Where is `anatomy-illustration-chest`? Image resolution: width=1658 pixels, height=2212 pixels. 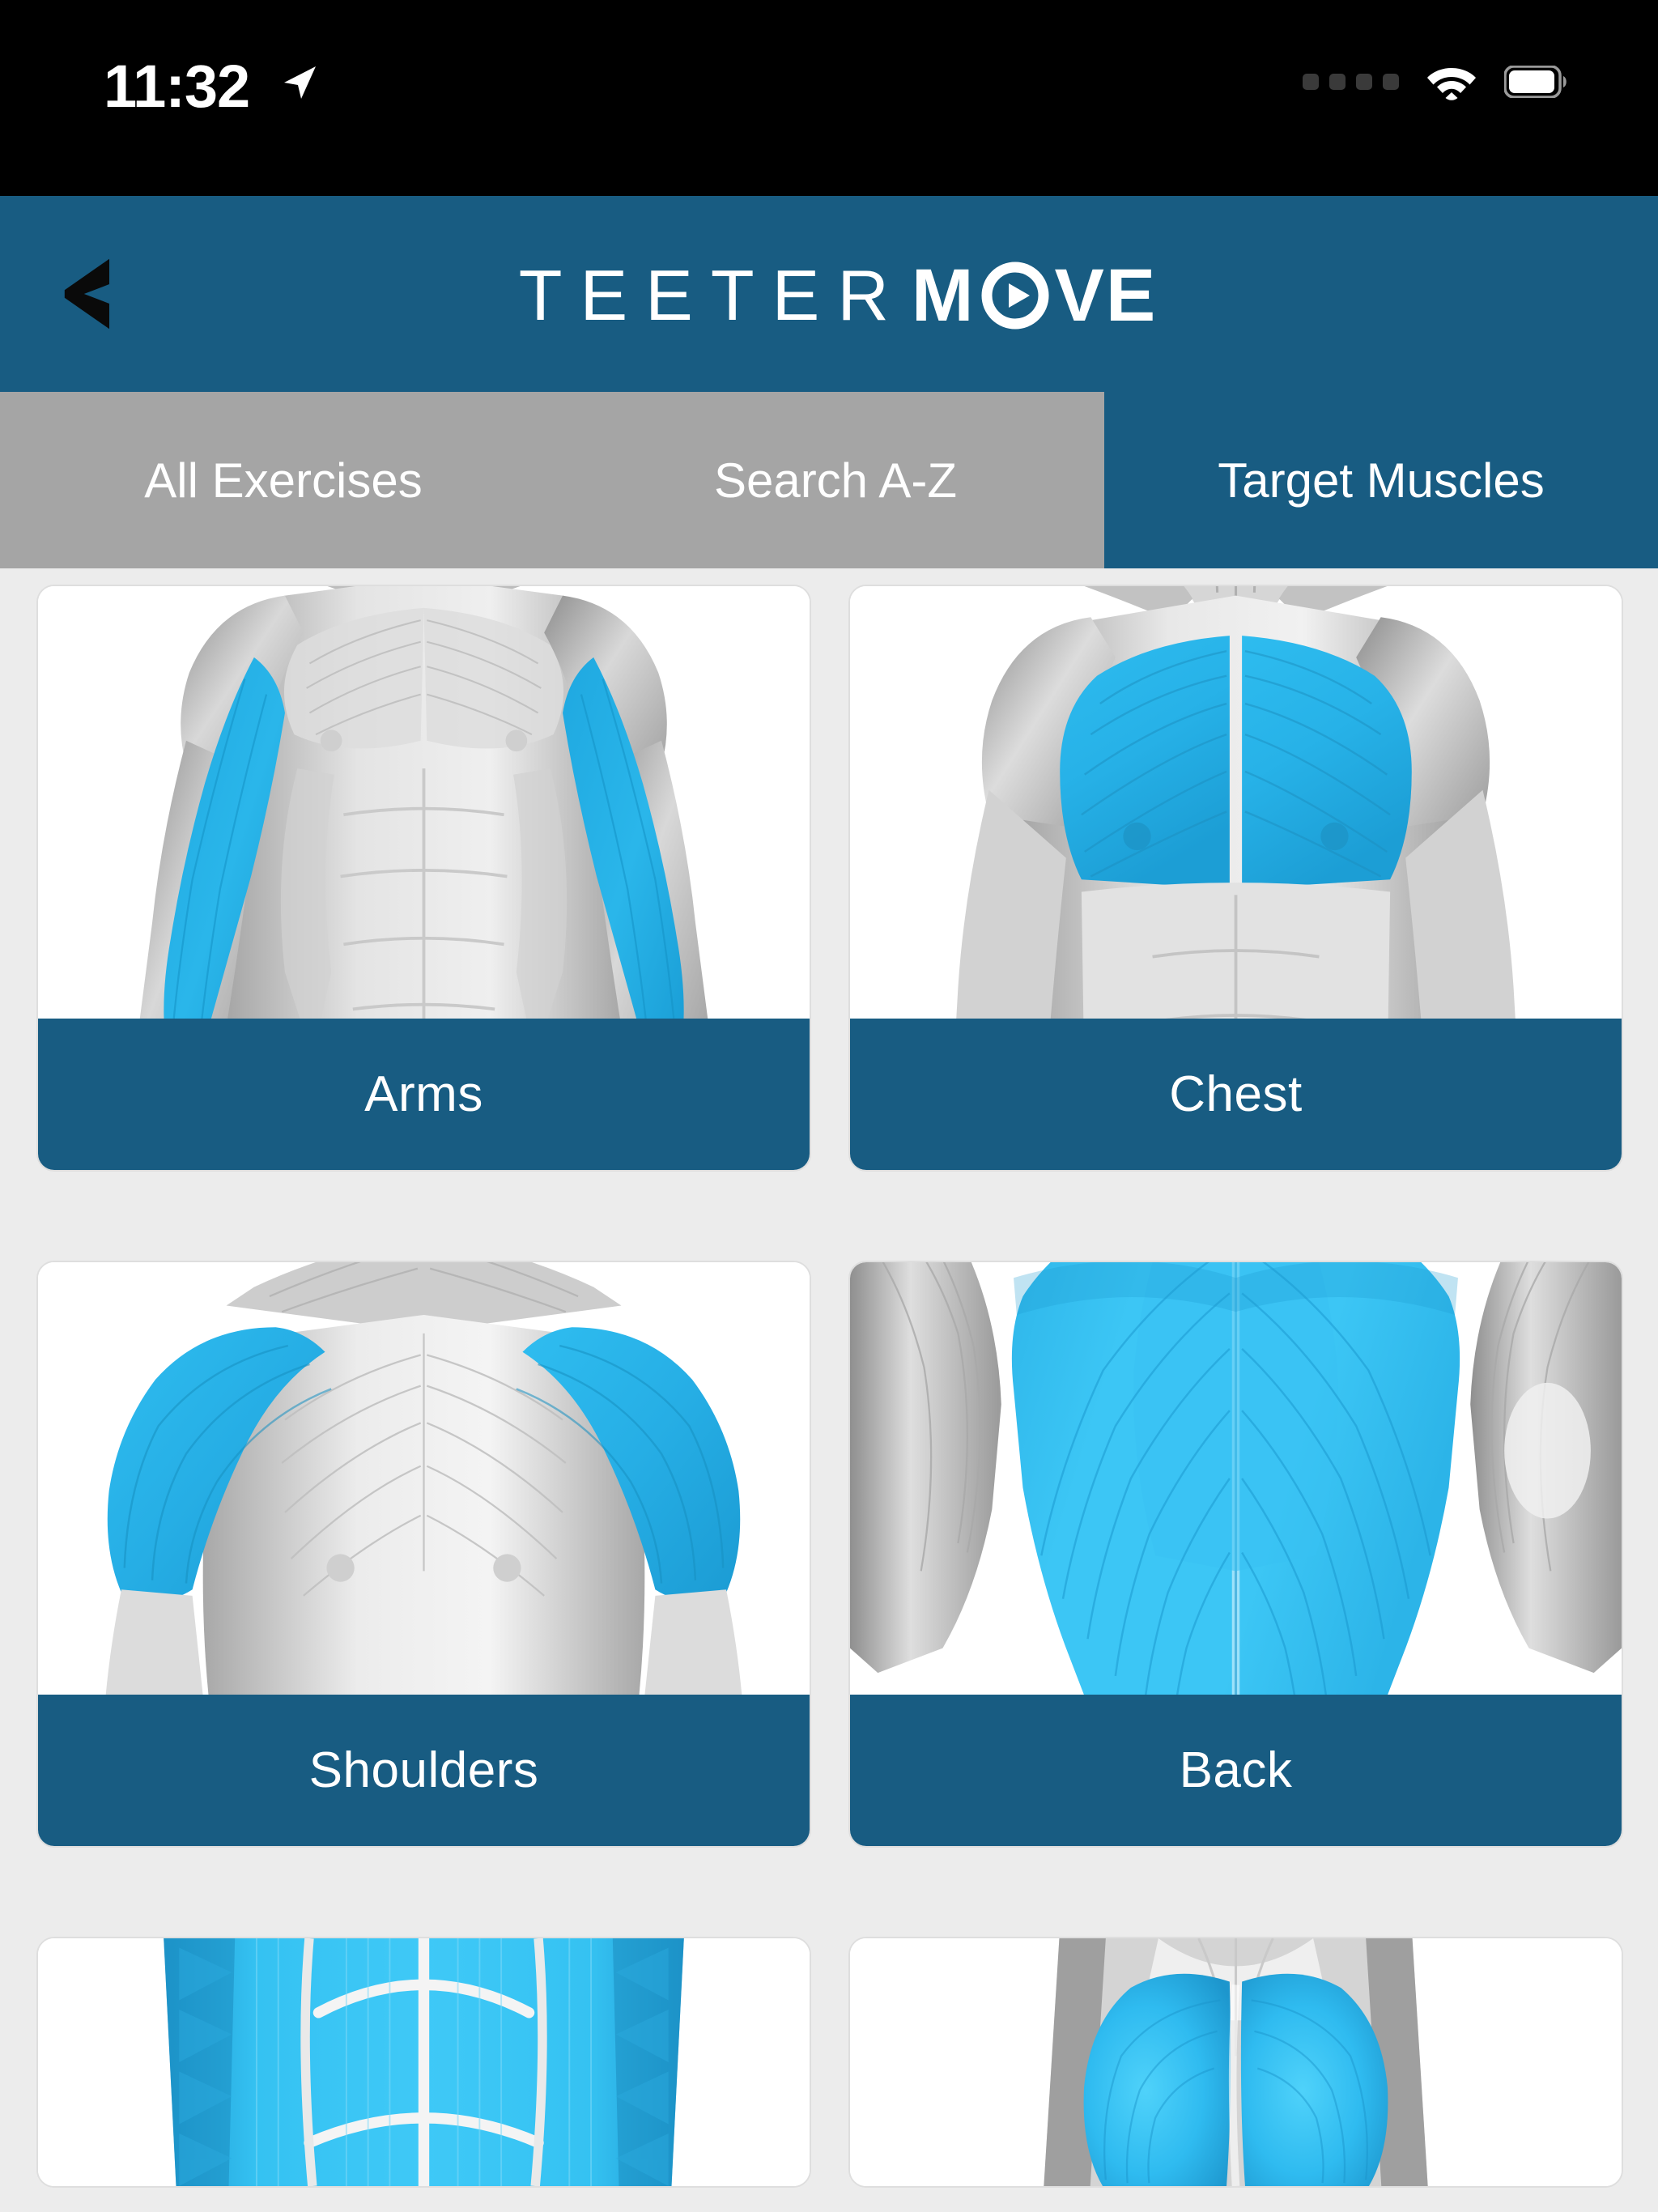 anatomy-illustration-chest is located at coordinates (1236, 803).